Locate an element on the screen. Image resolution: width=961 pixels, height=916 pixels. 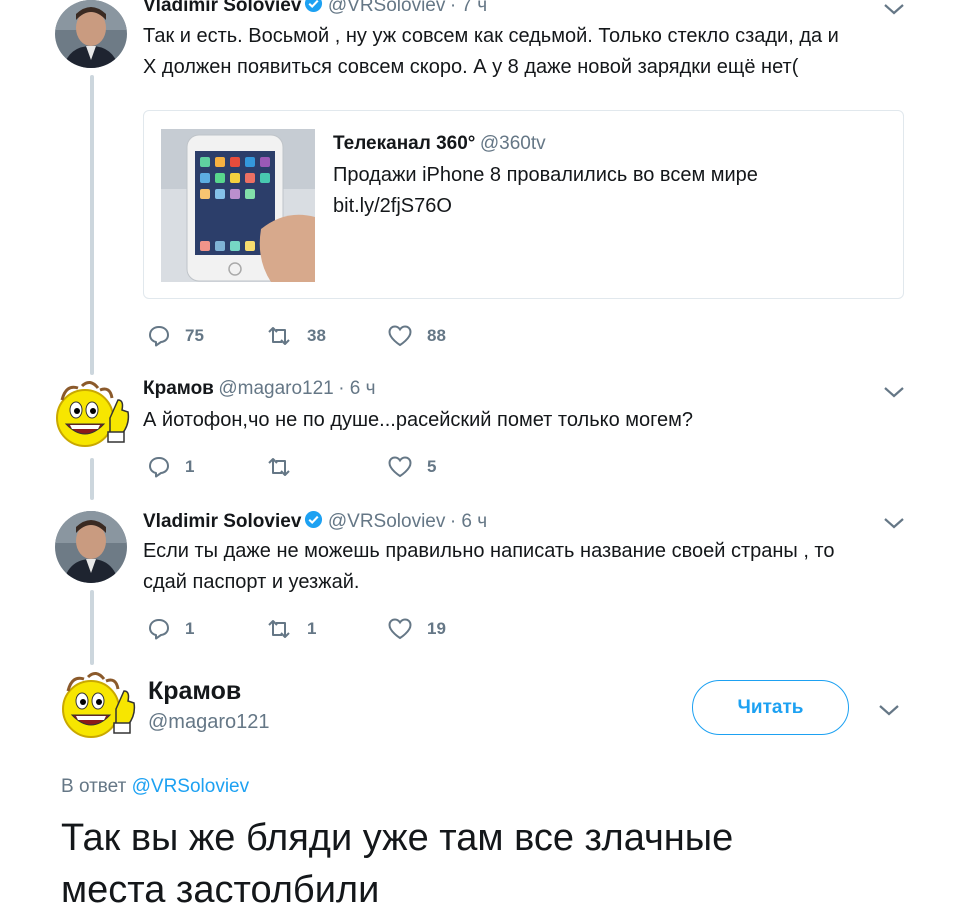
like-button: 5 is located at coordinates (411, 467).